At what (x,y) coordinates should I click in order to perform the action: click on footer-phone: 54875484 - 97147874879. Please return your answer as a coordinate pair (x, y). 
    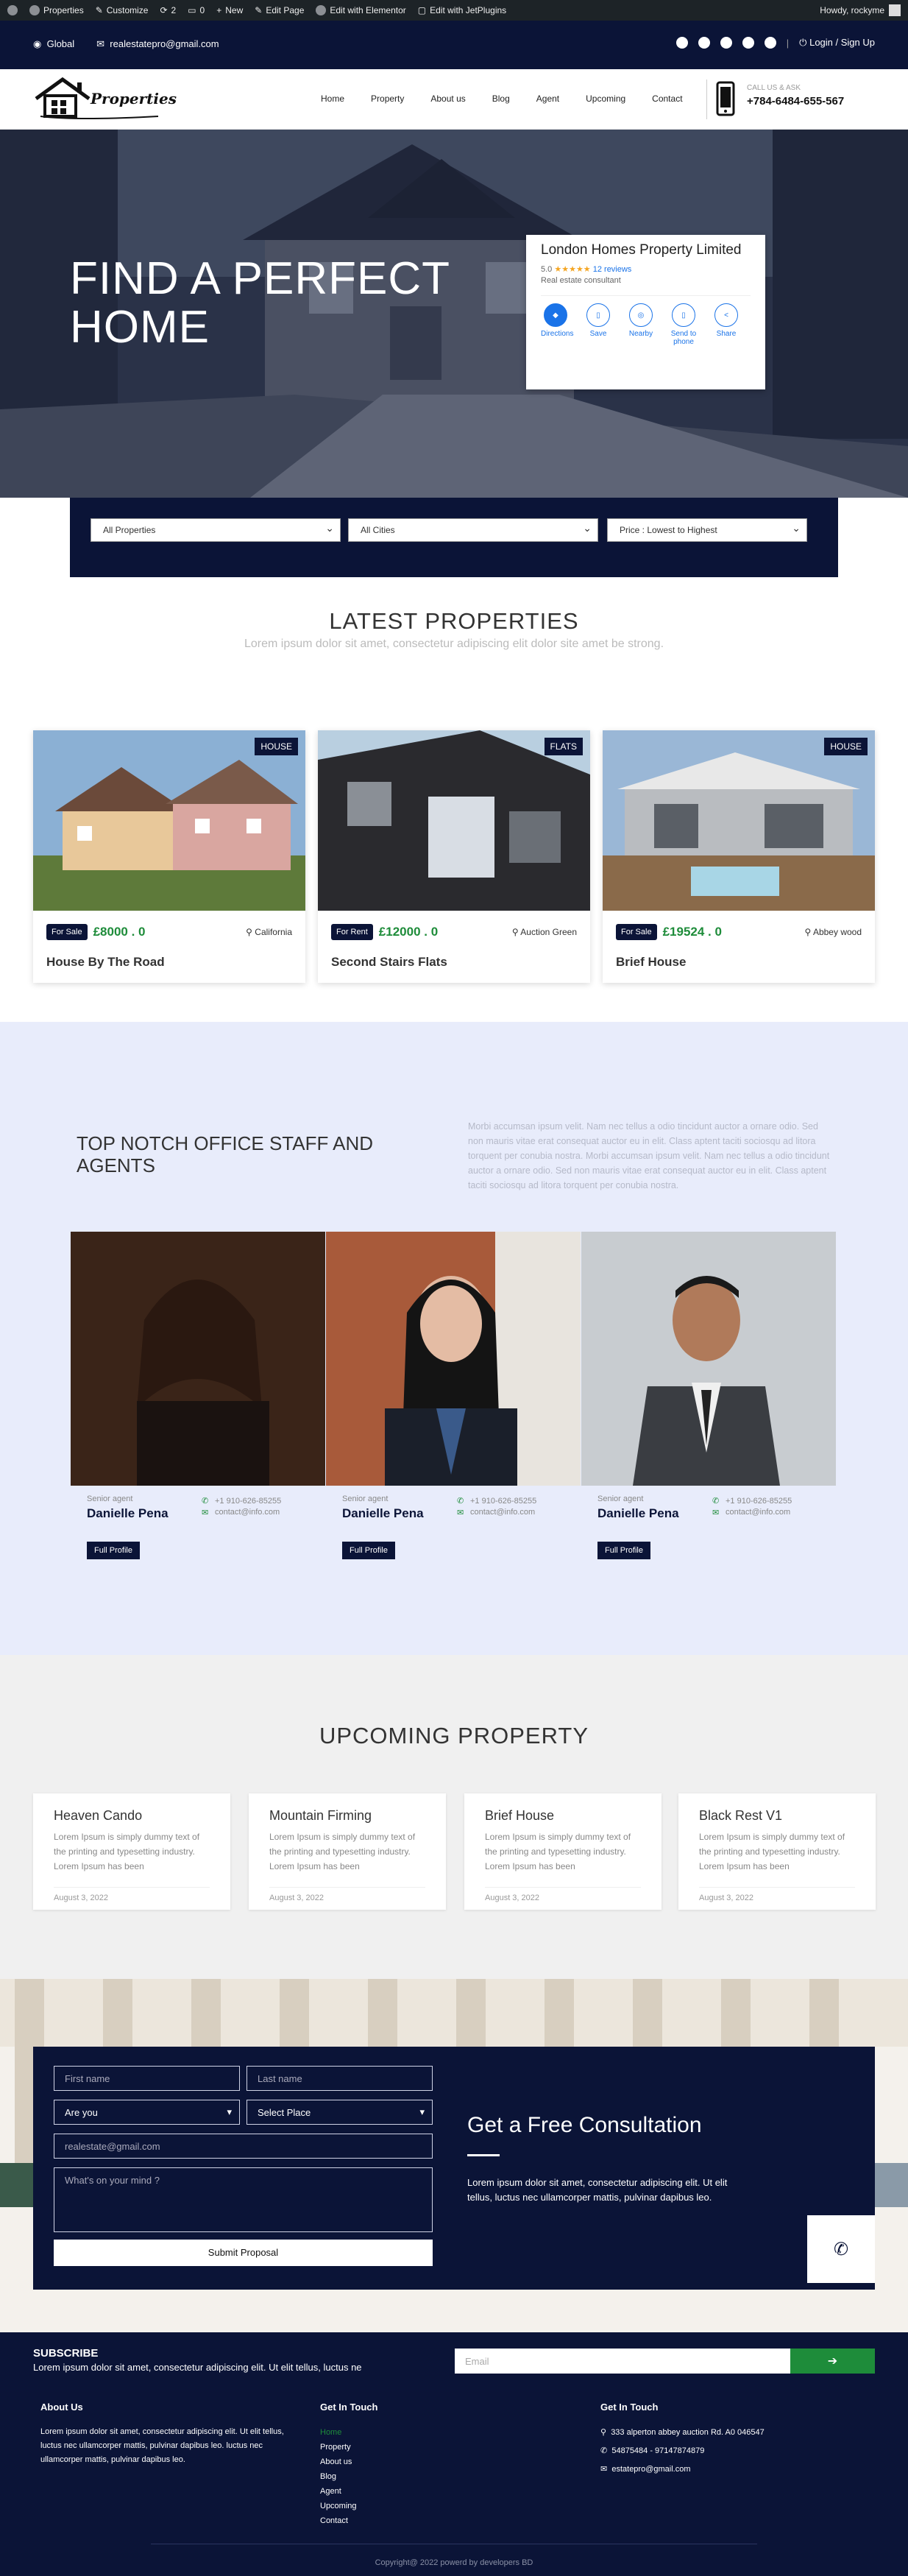
    Looking at the image, I should click on (657, 2450).